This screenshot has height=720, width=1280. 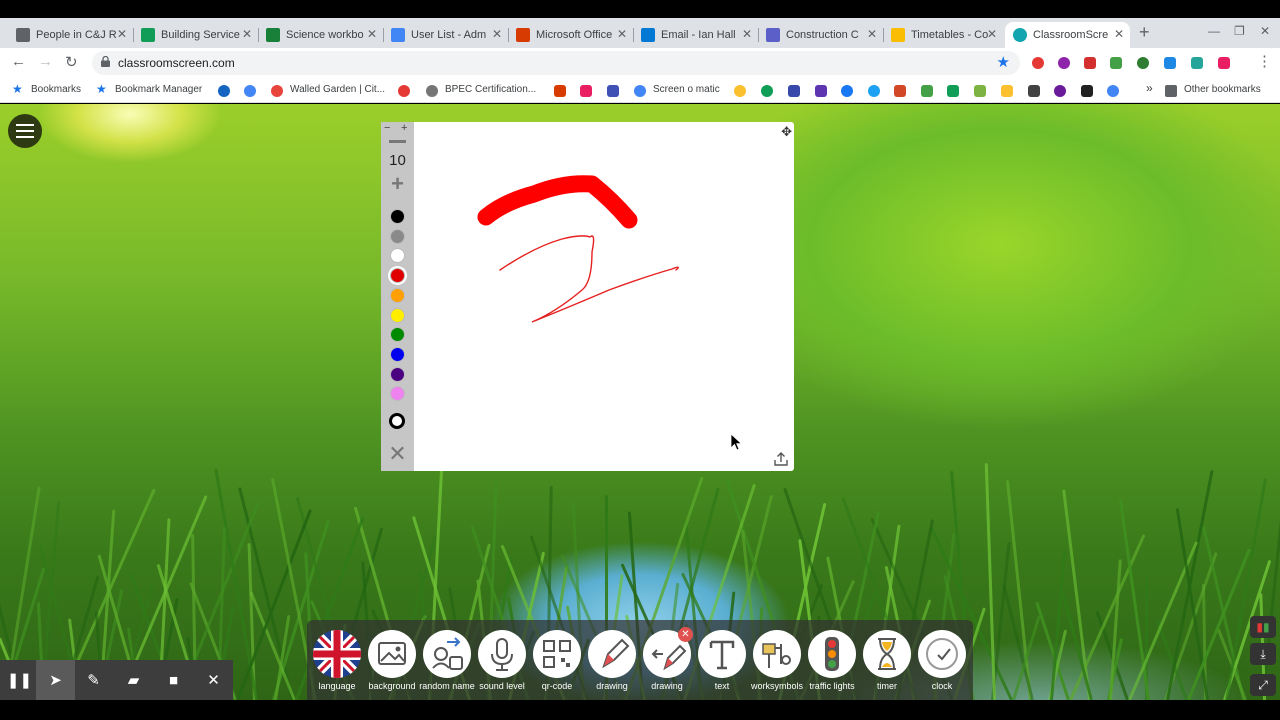 I want to click on dock-language: language, so click(x=337, y=660).